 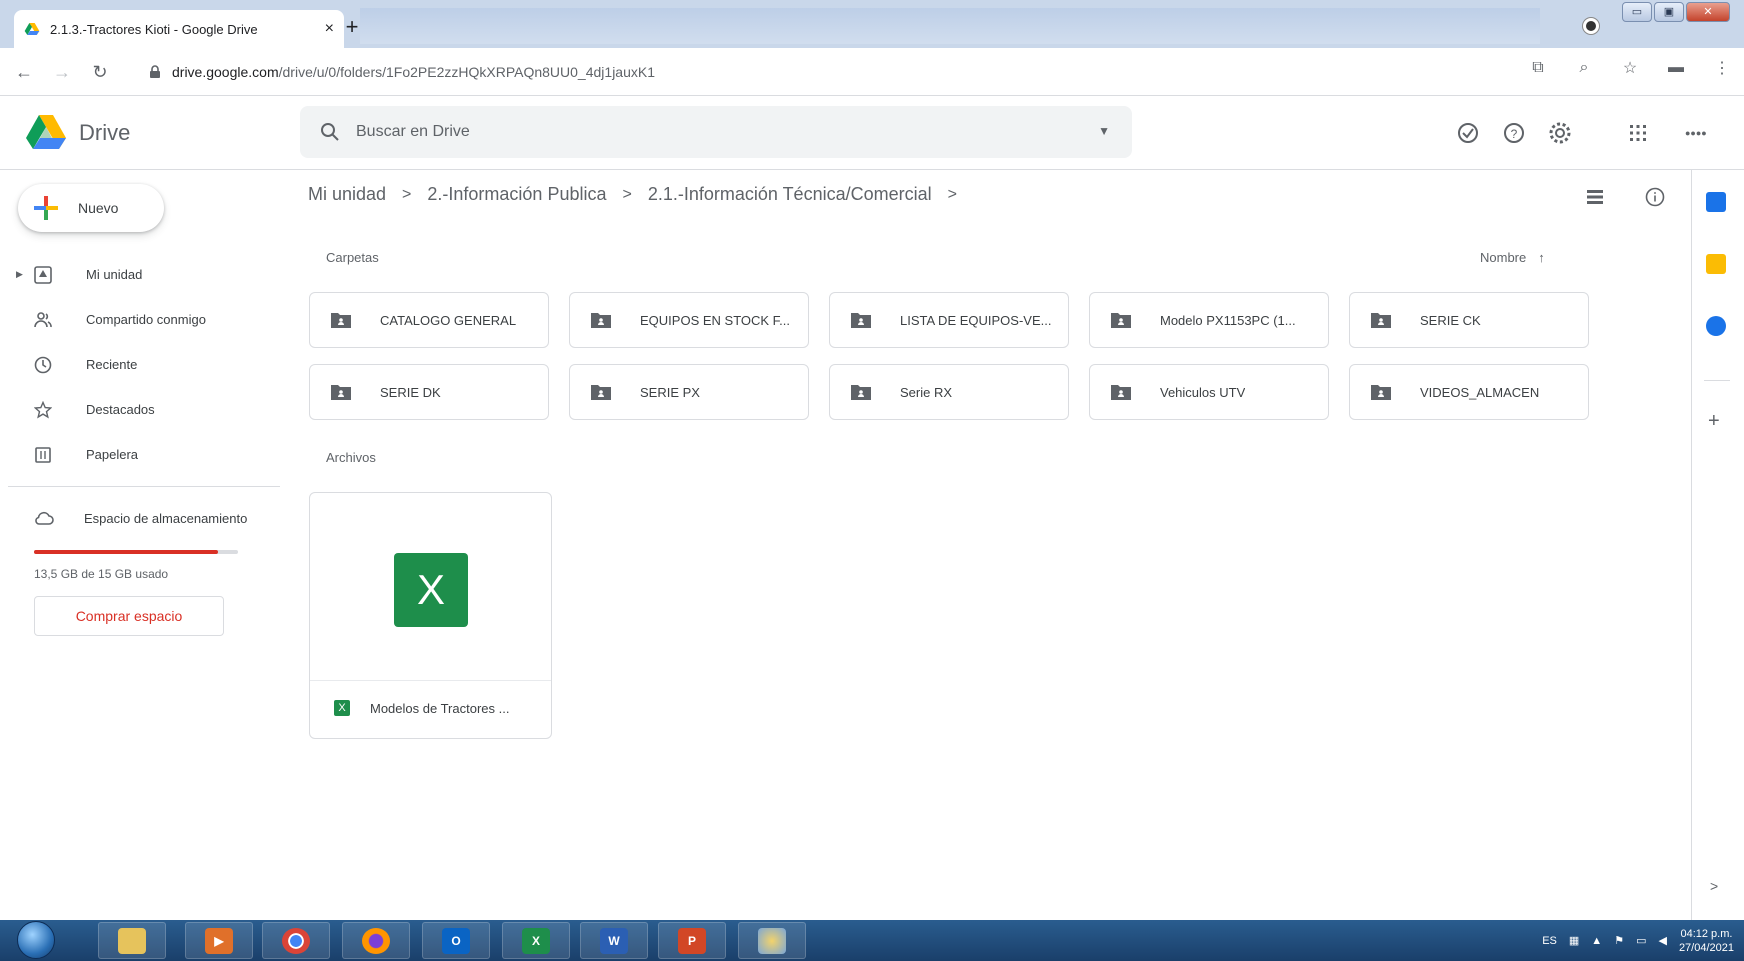 I want to click on search-box: ▼, so click(x=716, y=132).